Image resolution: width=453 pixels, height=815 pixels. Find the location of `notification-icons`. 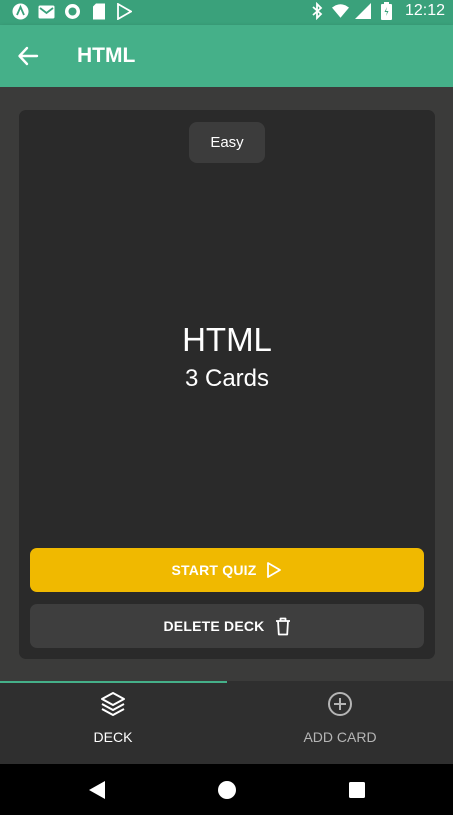

notification-icons is located at coordinates (72, 11).